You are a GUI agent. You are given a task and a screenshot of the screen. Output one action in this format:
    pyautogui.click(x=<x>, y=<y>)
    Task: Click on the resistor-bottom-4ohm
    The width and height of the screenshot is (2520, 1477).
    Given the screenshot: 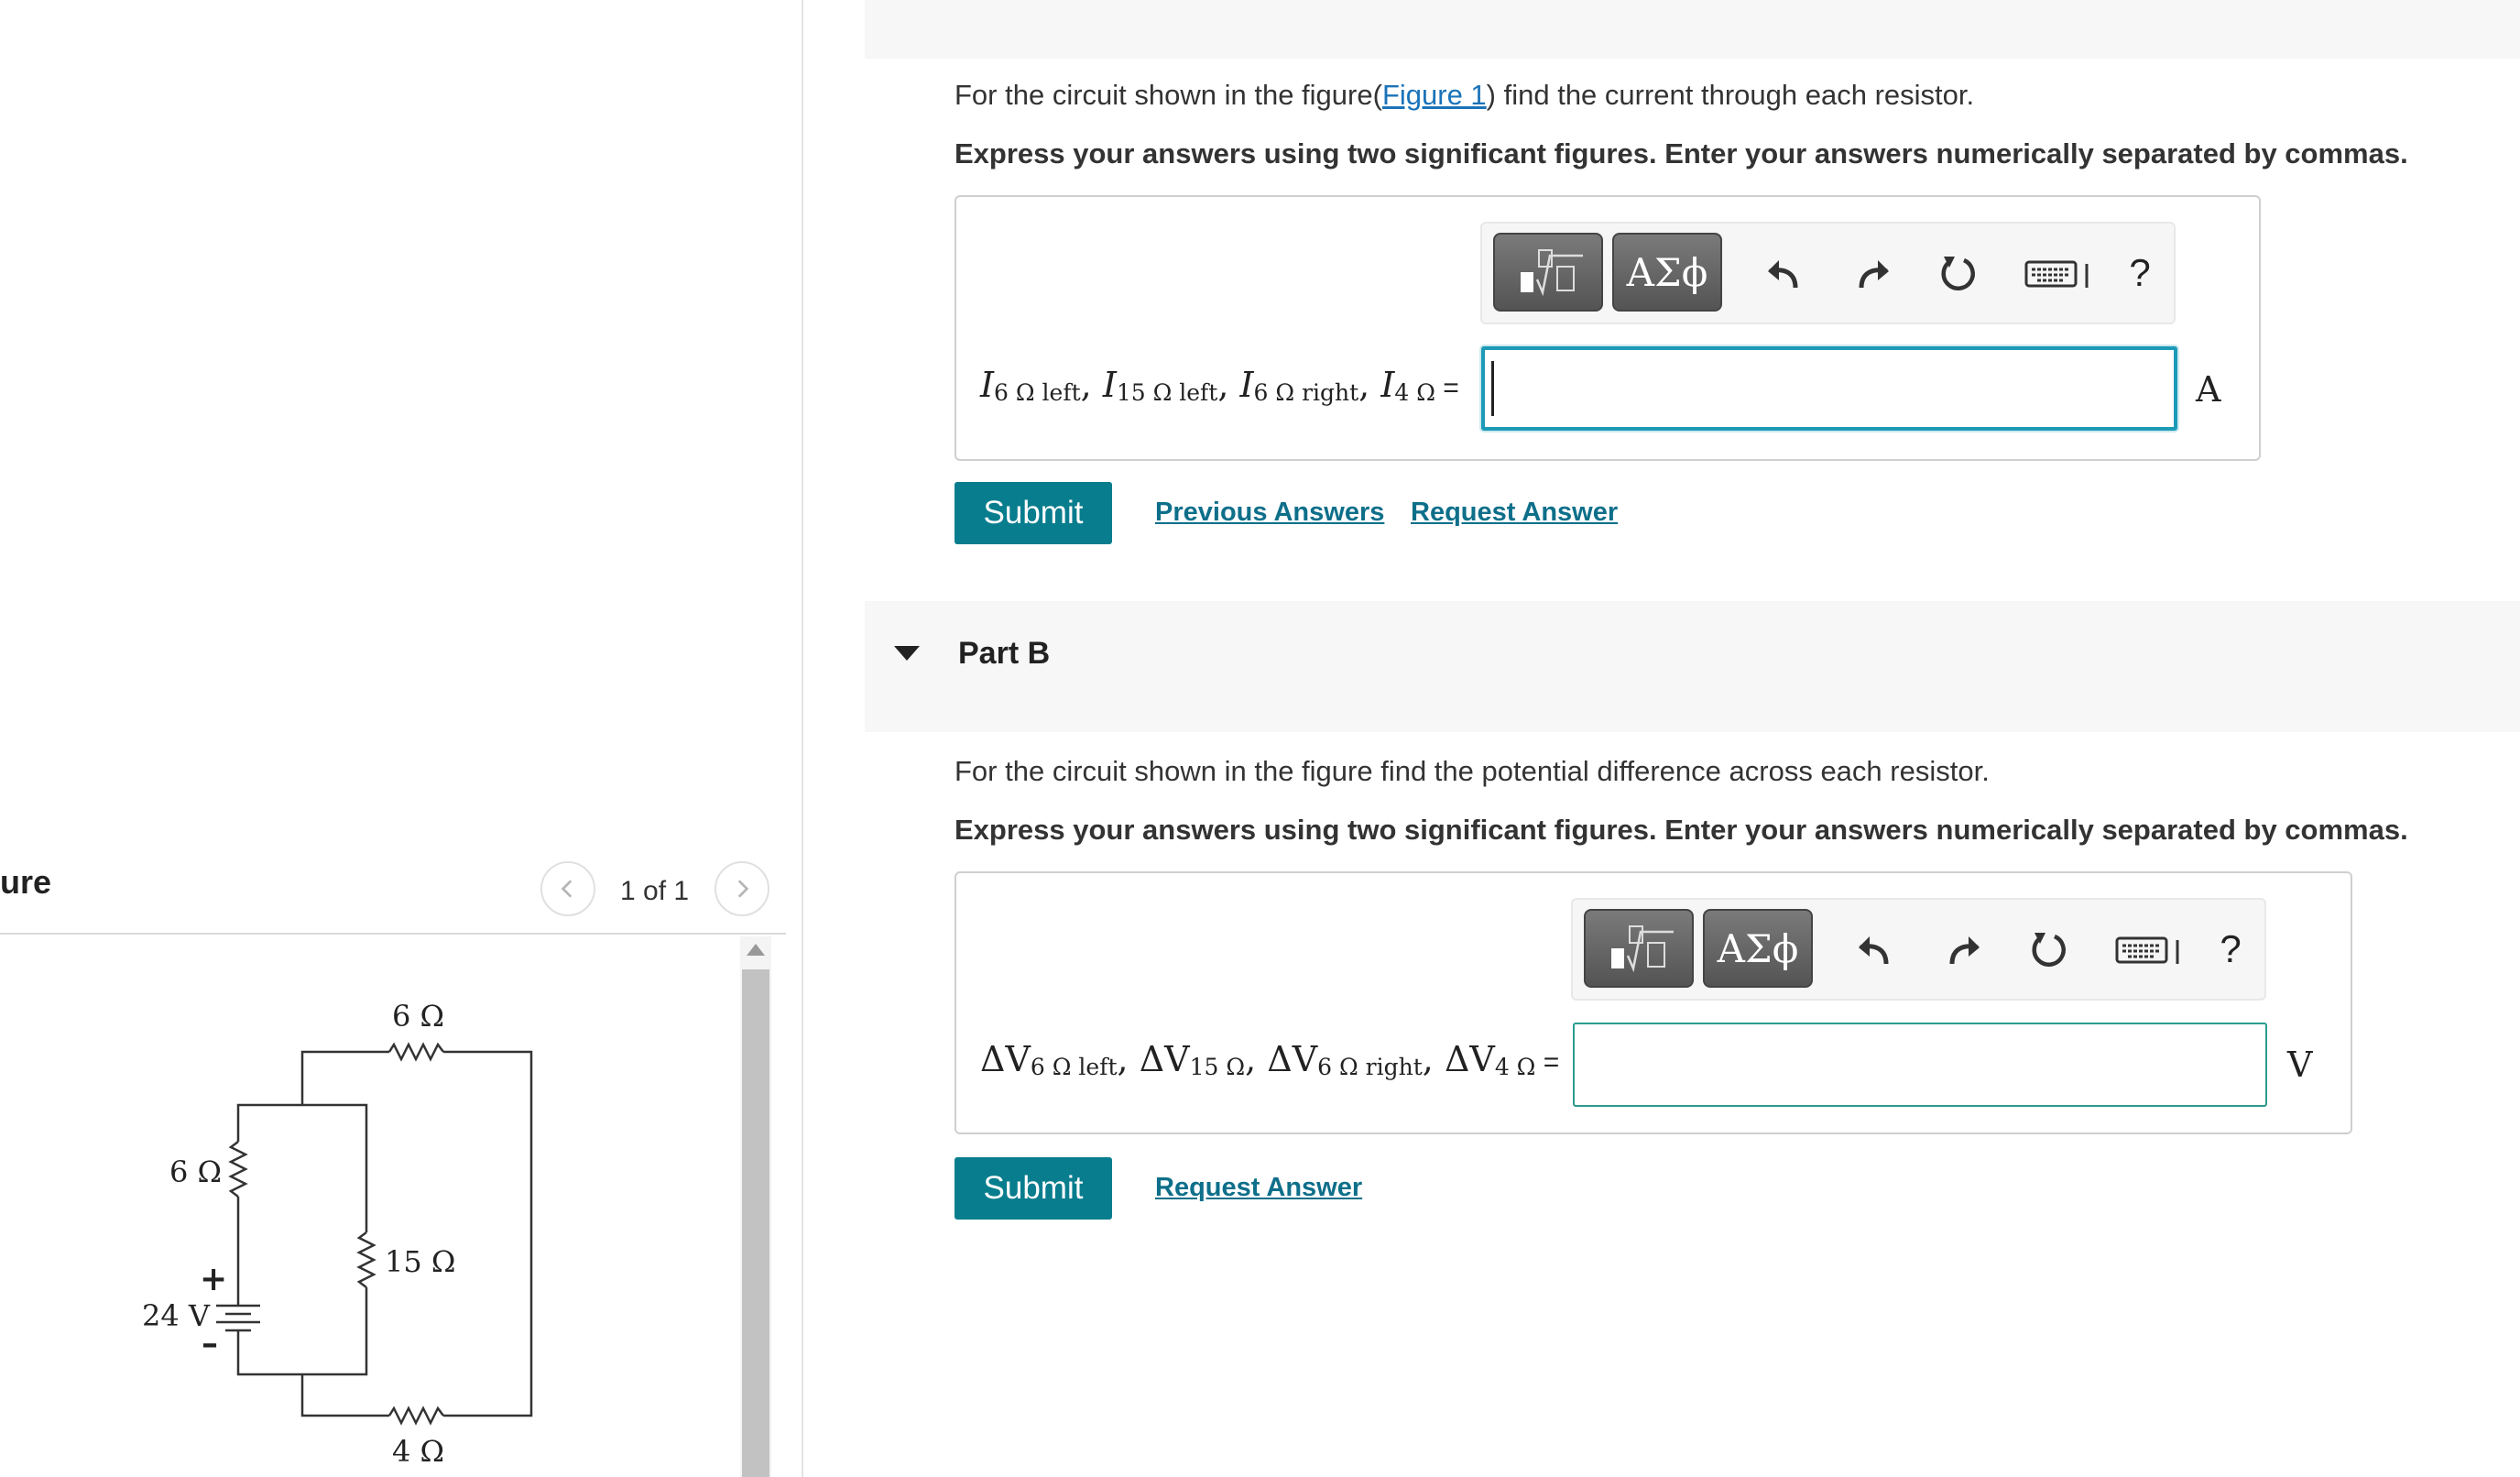 What is the action you would take?
    pyautogui.click(x=415, y=1416)
    